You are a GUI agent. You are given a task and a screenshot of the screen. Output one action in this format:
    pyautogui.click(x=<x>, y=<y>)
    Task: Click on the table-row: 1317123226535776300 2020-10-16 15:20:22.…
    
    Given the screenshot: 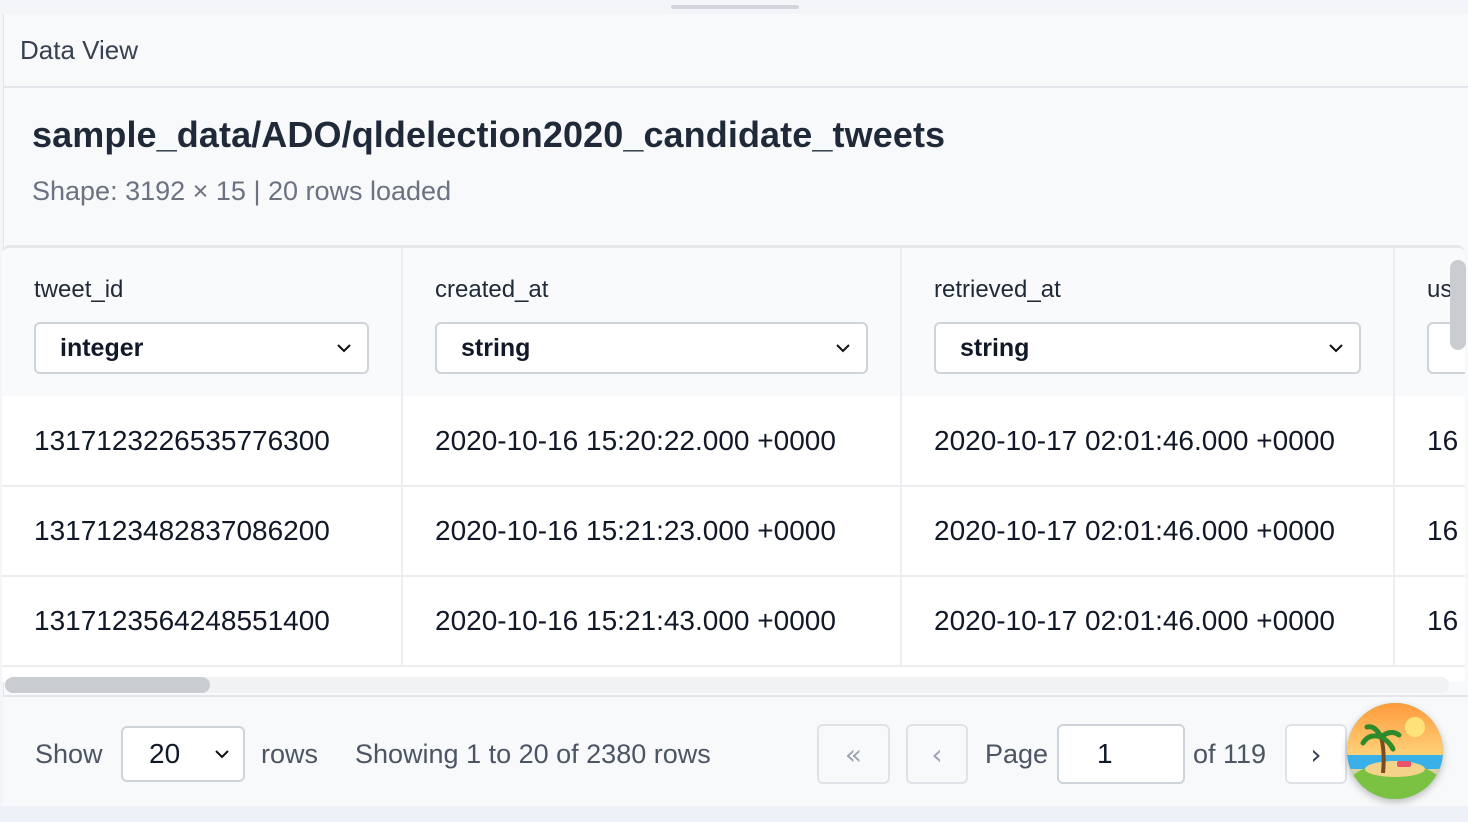 What is the action you would take?
    pyautogui.click(x=733, y=441)
    